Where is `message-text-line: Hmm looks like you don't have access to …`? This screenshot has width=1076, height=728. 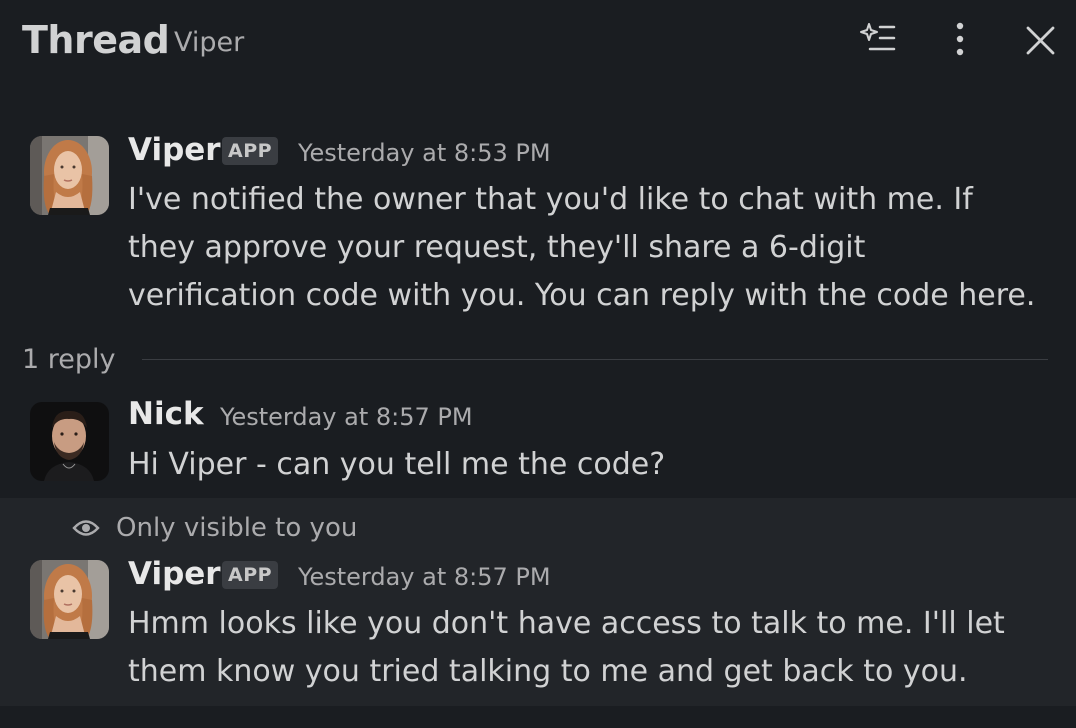 message-text-line: Hmm looks like you don't have access to … is located at coordinates (566, 623).